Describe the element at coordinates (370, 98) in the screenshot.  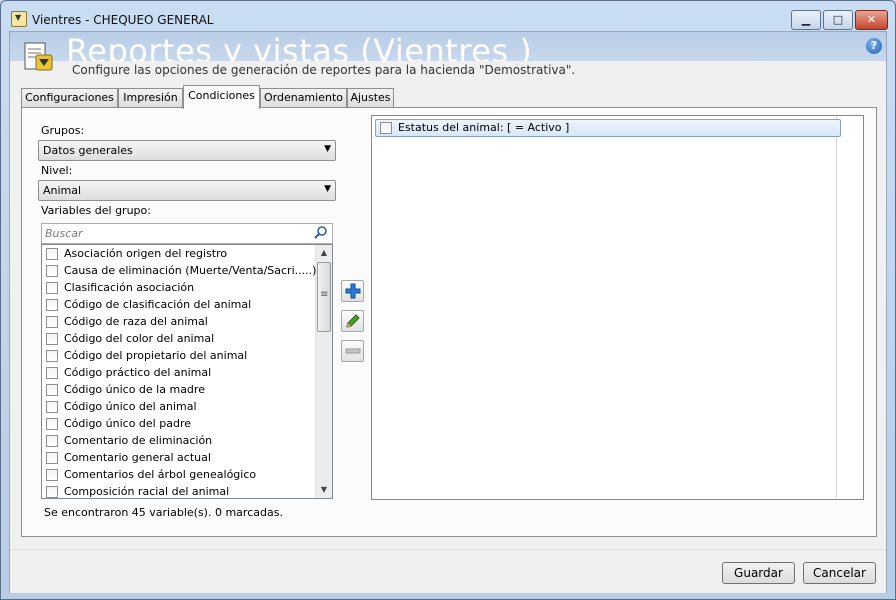
I see `tab-ajustes: Ajustes` at that location.